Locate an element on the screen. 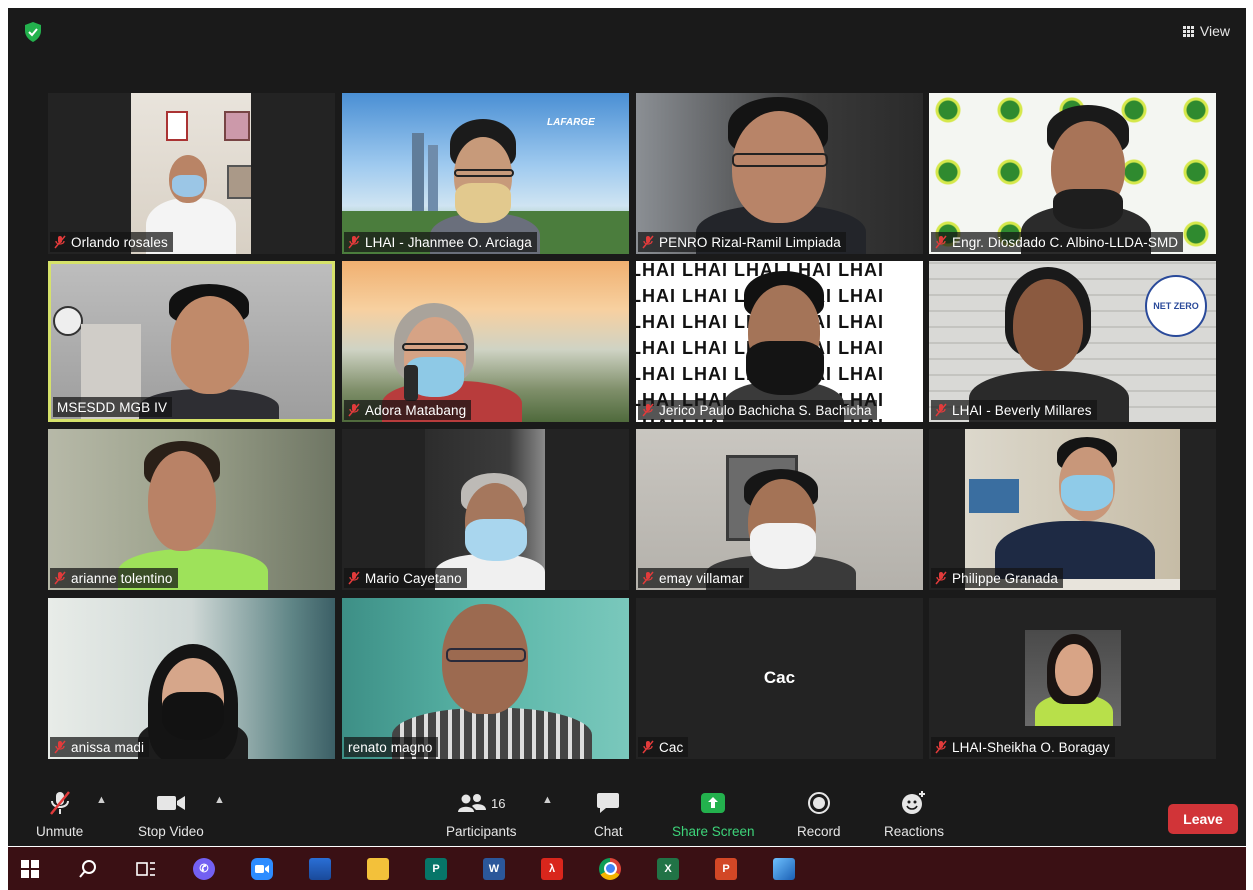 The image size is (1253, 890). view-button: View is located at coordinates (1206, 31).